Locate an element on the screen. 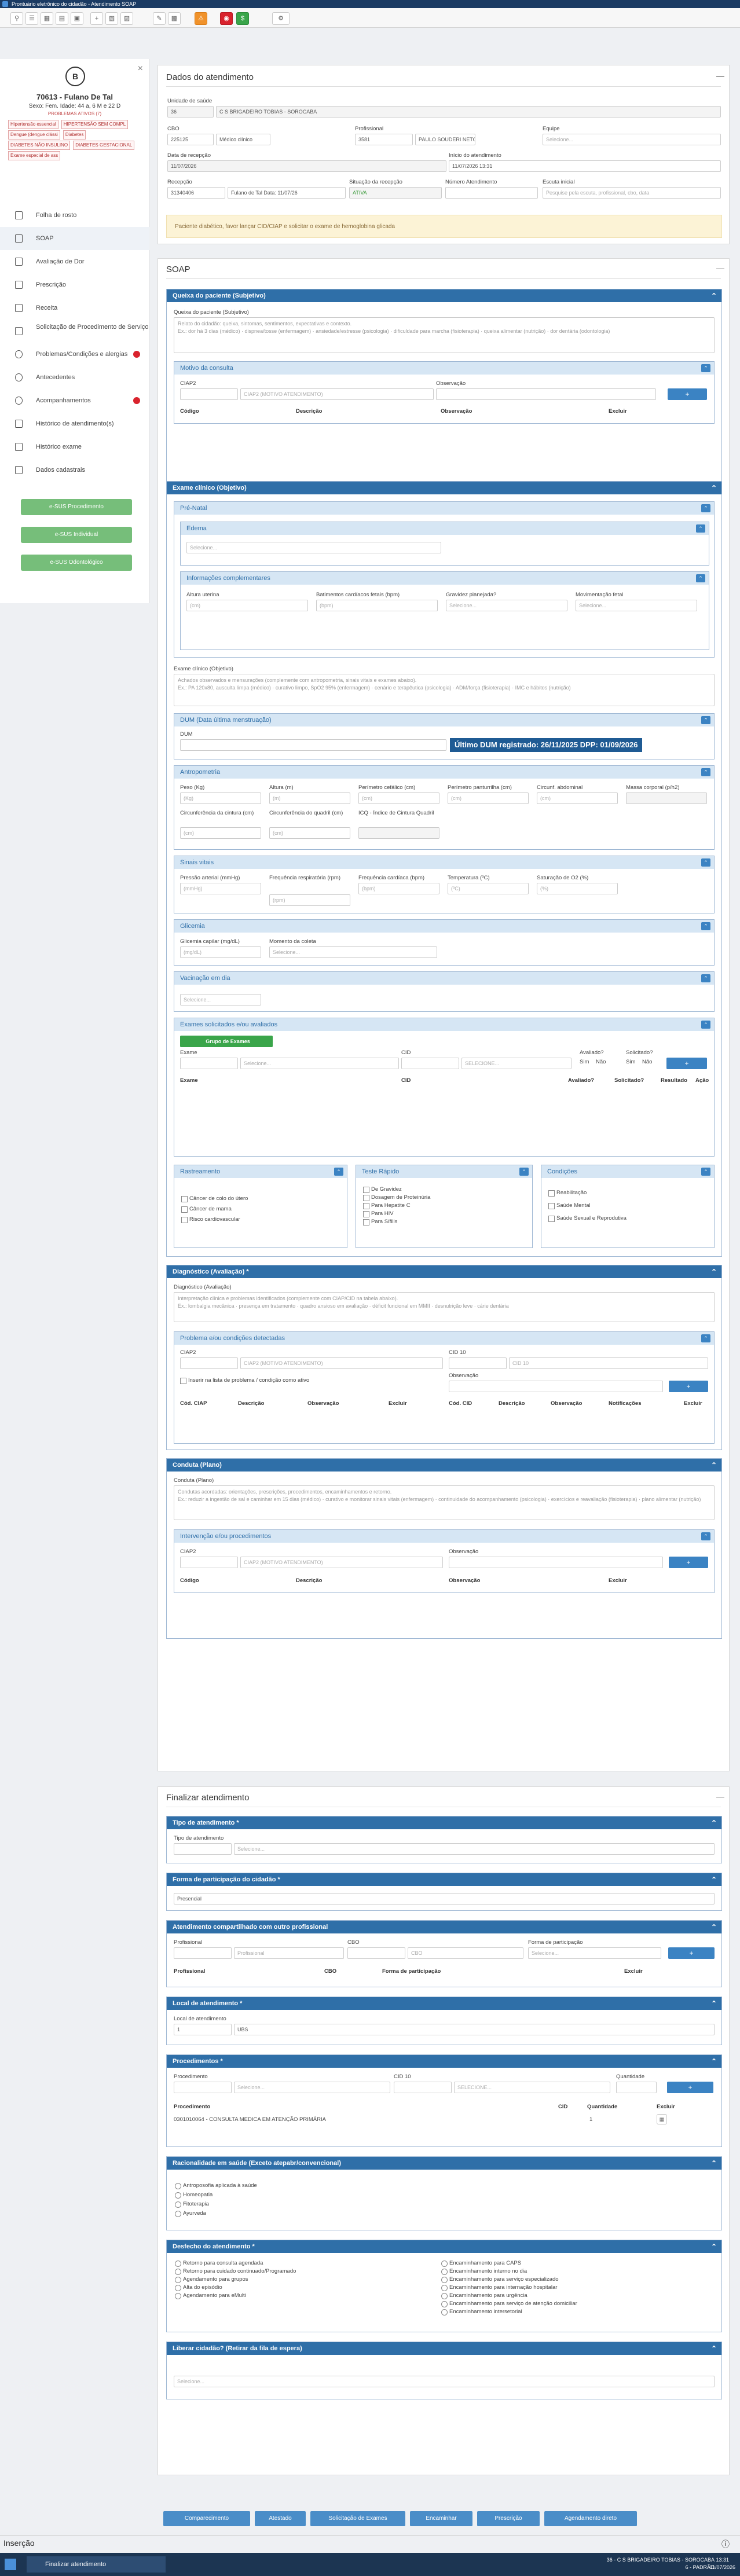 This screenshot has width=740, height=2576. condicoes-header: Condições ⌃ is located at coordinates (627, 1171).